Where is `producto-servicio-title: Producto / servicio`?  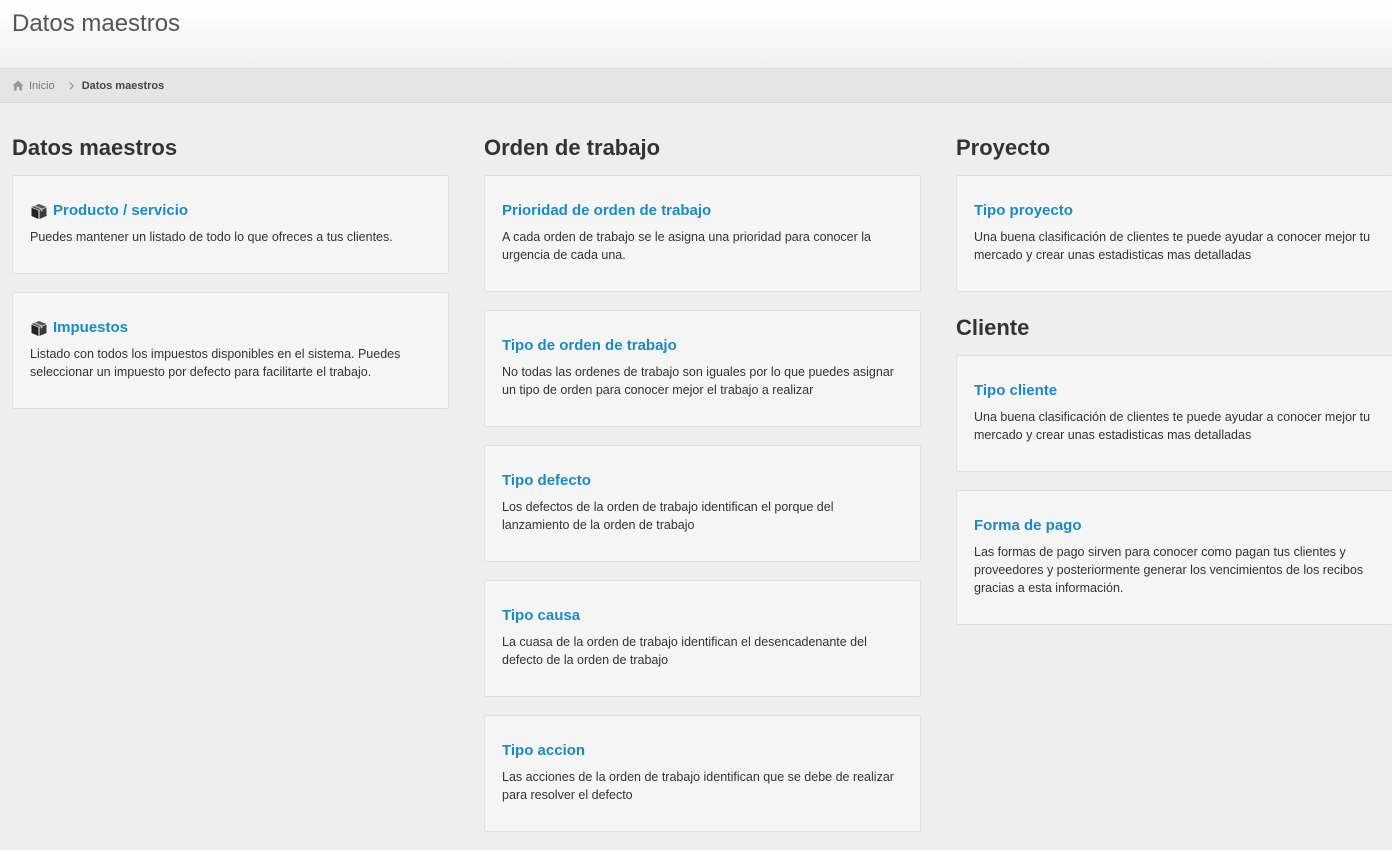 producto-servicio-title: Producto / servicio is located at coordinates (121, 210).